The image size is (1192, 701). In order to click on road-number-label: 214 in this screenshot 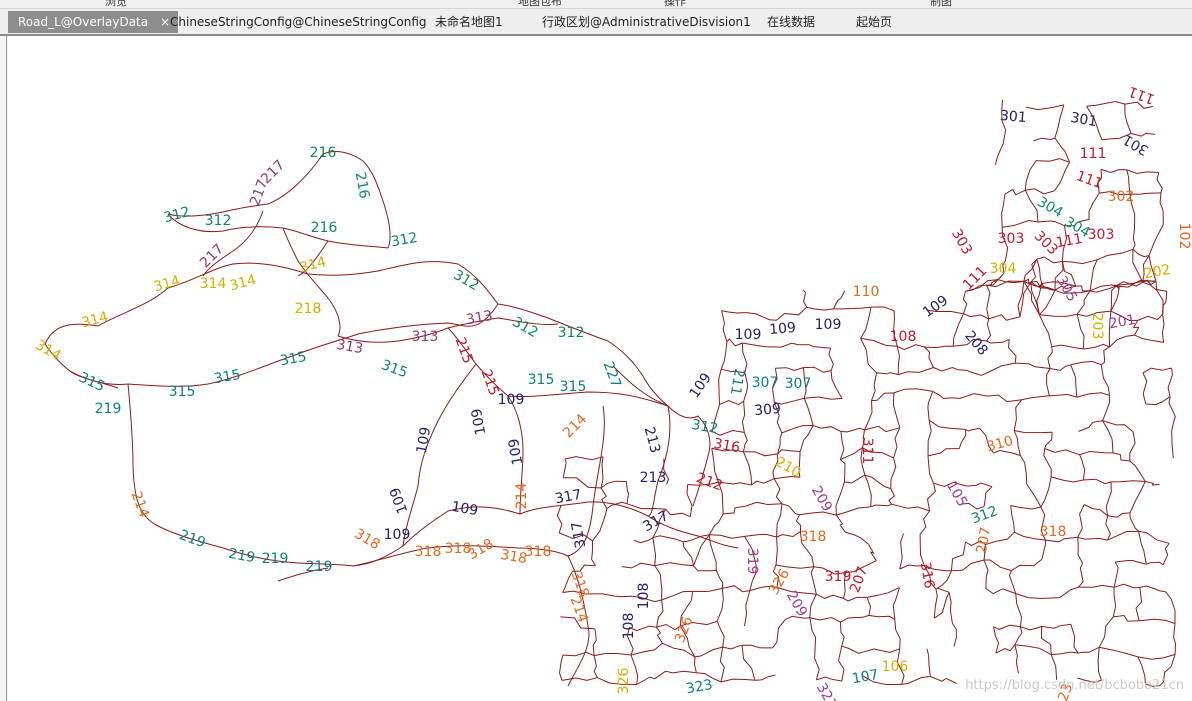, I will do `click(140, 504)`.